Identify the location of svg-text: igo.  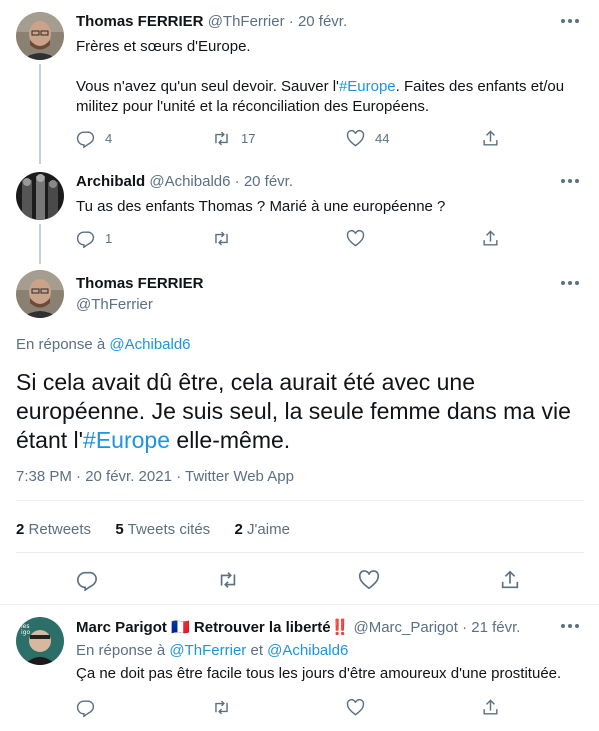
(25, 632).